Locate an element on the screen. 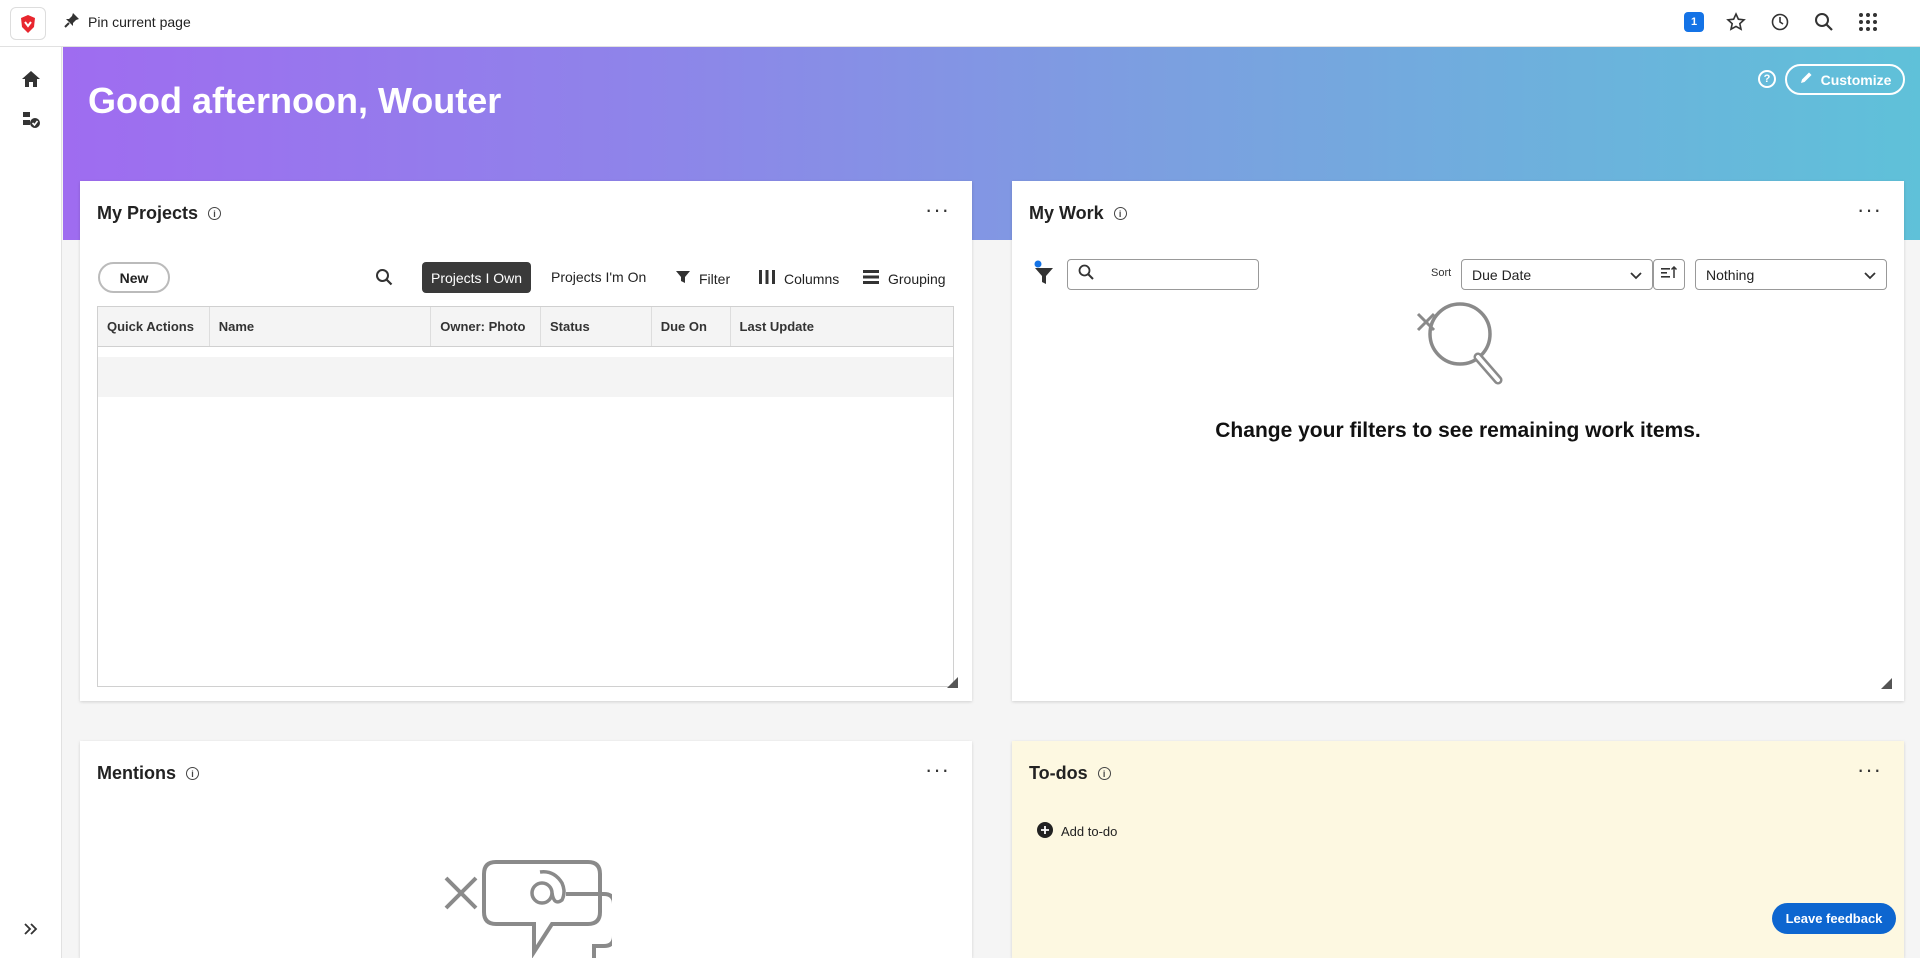 This screenshot has width=1920, height=958. projects-check-icon is located at coordinates (31, 119).